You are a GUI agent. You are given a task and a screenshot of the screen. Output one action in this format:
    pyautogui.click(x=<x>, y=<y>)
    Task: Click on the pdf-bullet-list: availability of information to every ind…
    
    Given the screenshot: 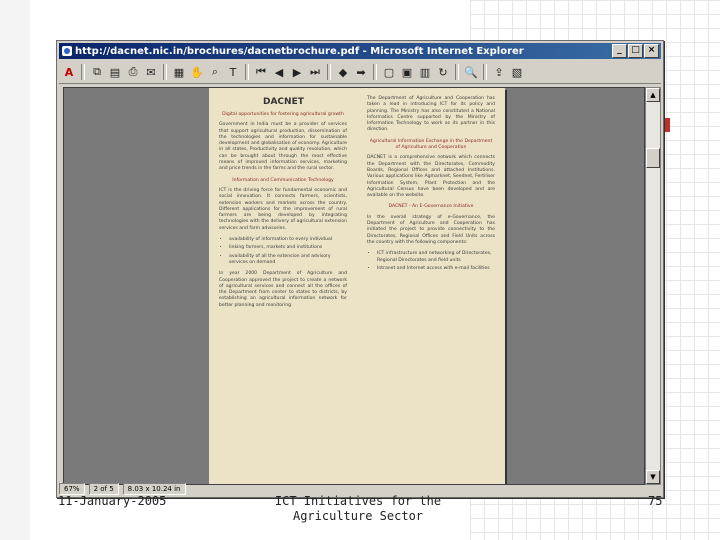 What is the action you would take?
    pyautogui.click(x=283, y=251)
    